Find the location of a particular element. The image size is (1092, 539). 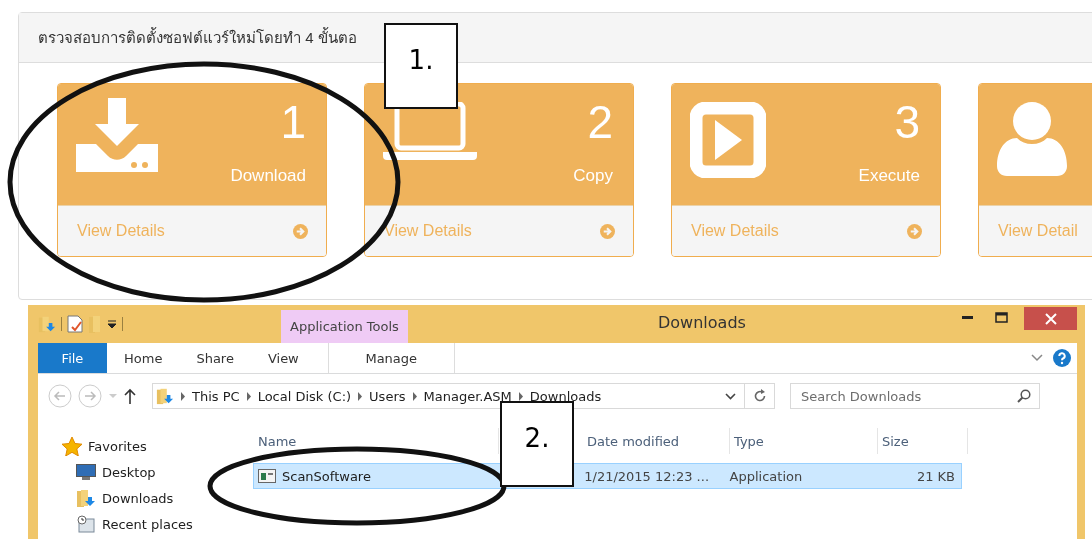

callout-label: 2. is located at coordinates (537, 444).